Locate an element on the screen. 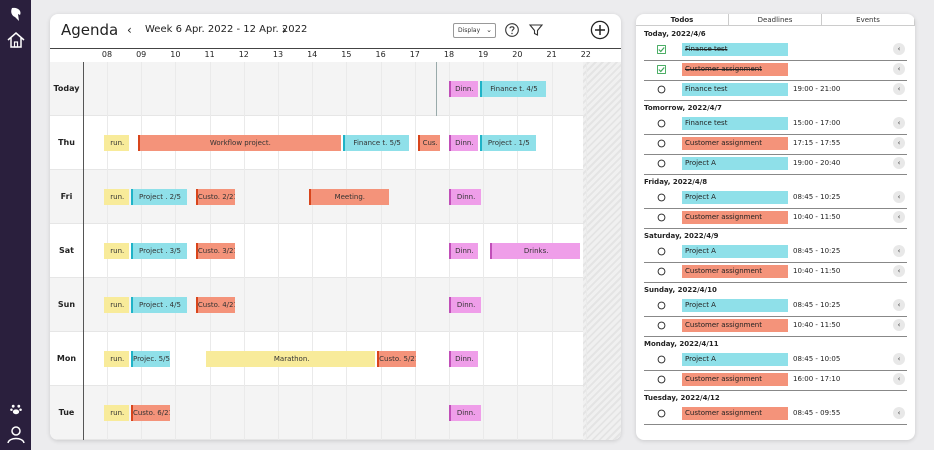 The width and height of the screenshot is (934, 450). prev-week-button: ‹ is located at coordinates (129, 30).